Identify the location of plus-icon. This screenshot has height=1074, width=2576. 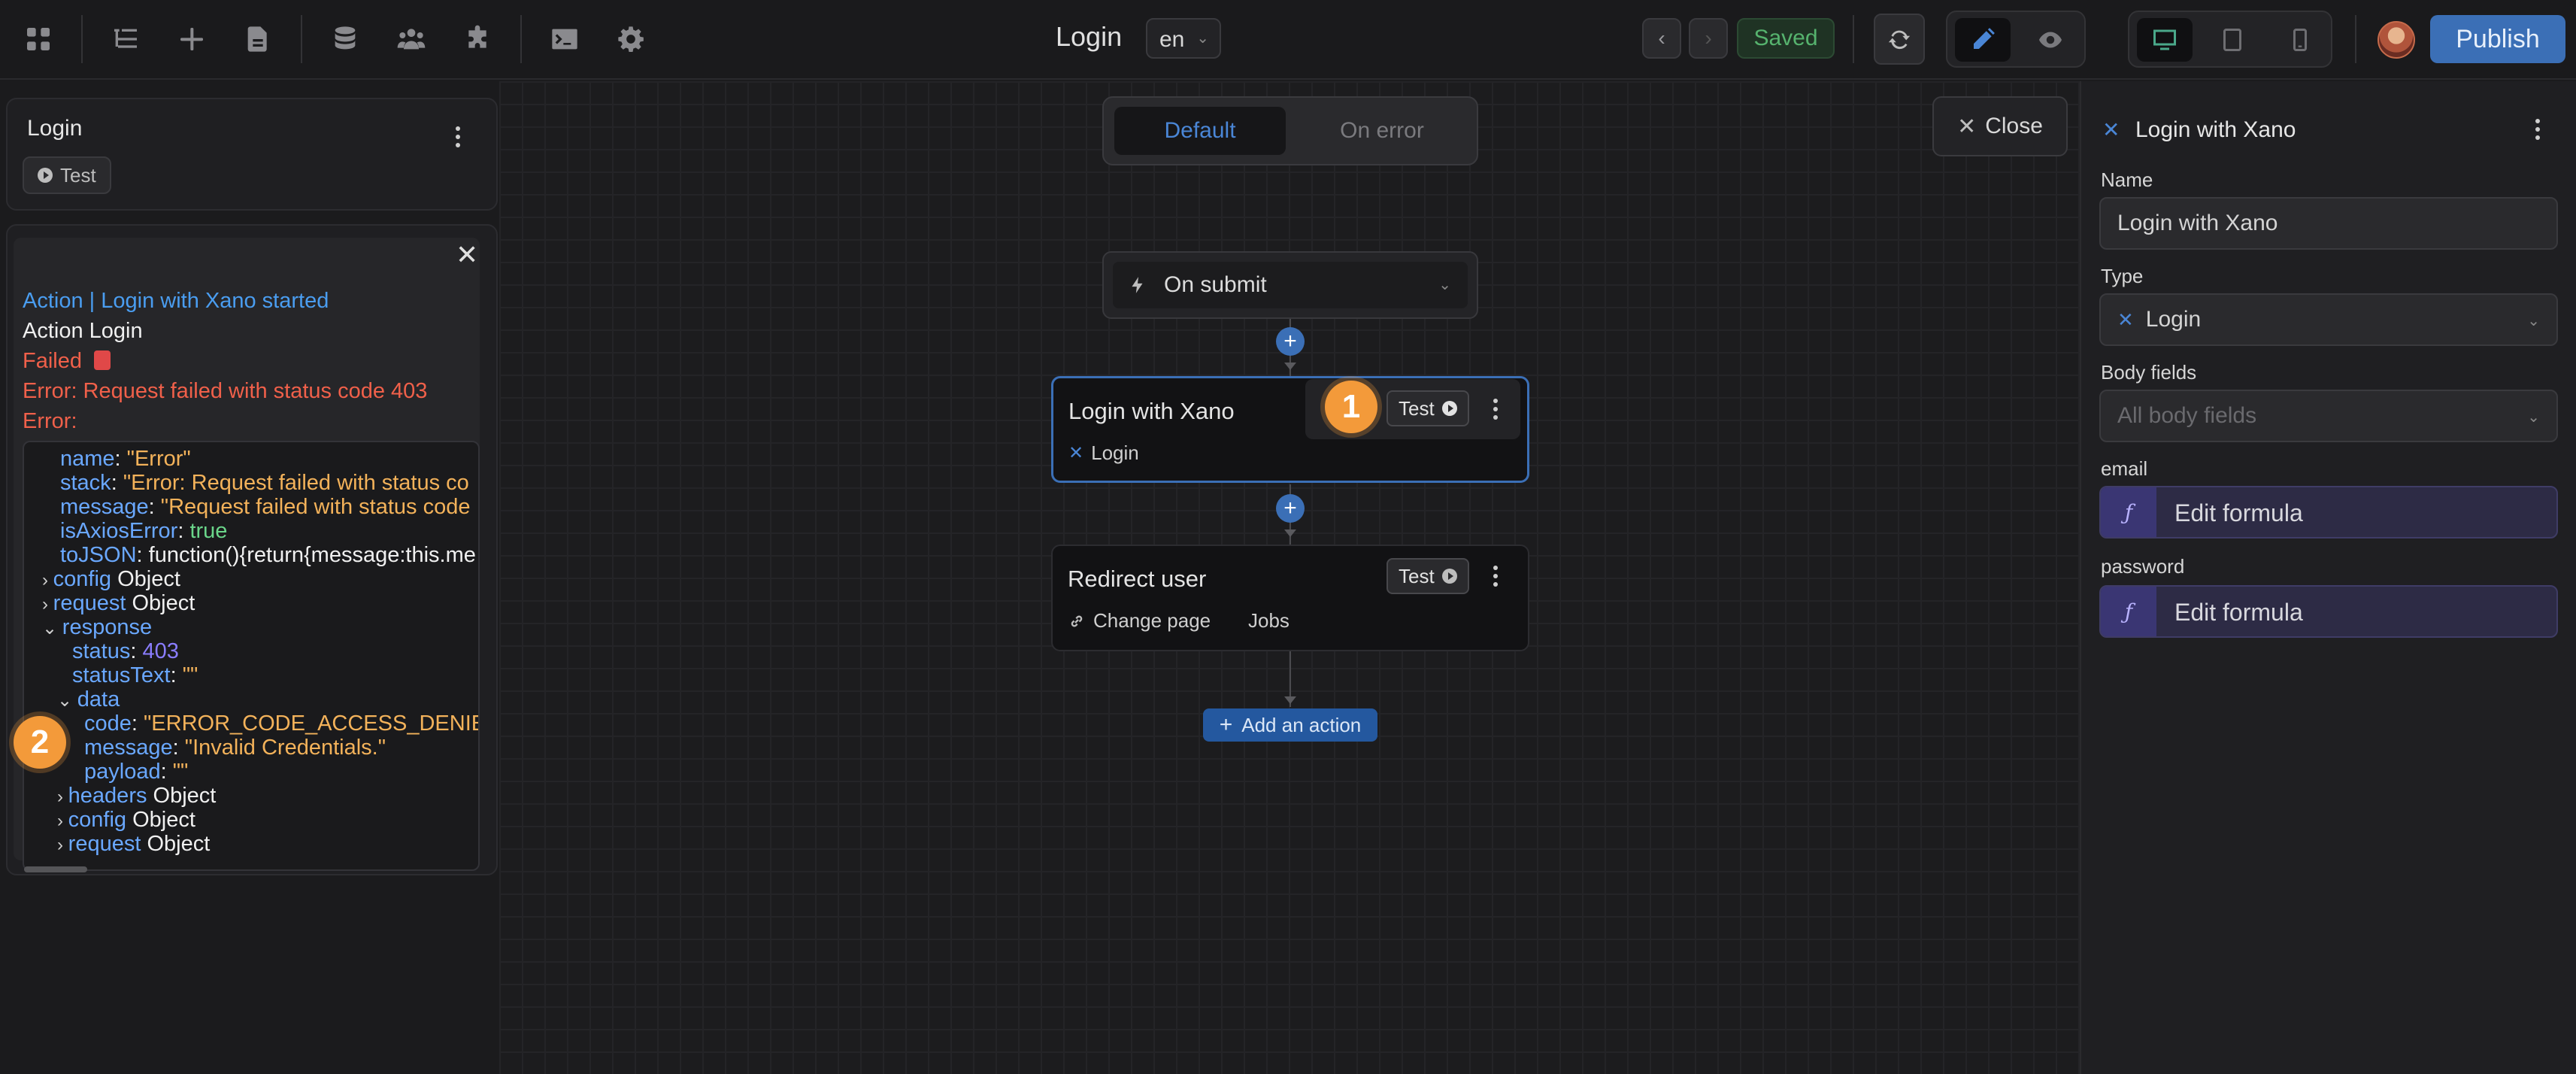
(191, 39).